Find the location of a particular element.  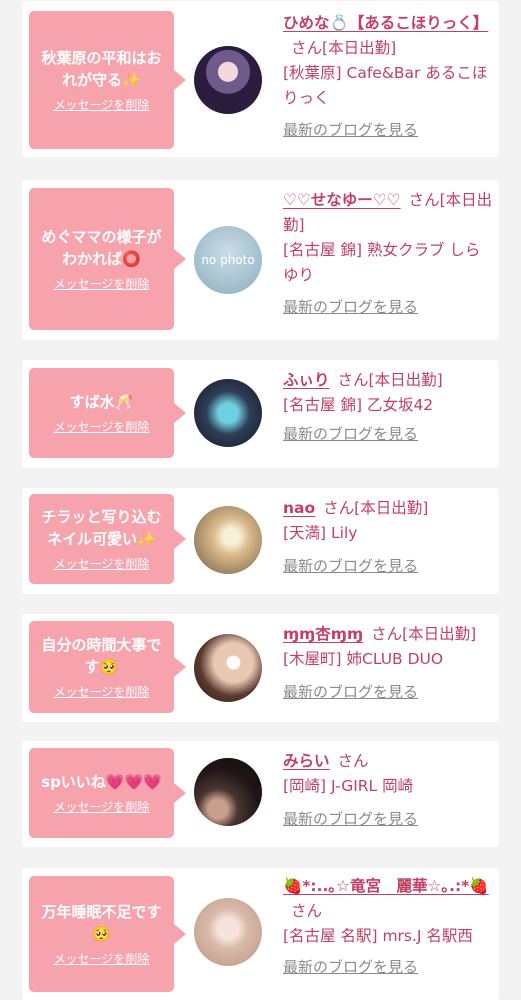

cast-name-link: ɱɱ杏ɱɱ is located at coordinates (323, 634).